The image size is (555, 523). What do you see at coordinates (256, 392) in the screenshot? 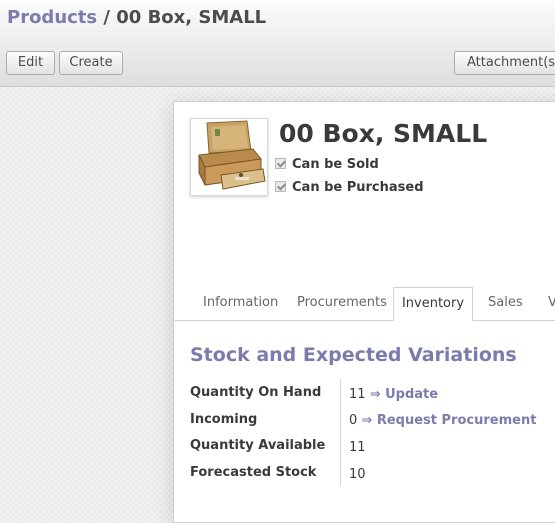
I see `field-label-quantity-on-hand: Quantity On Hand` at bounding box center [256, 392].